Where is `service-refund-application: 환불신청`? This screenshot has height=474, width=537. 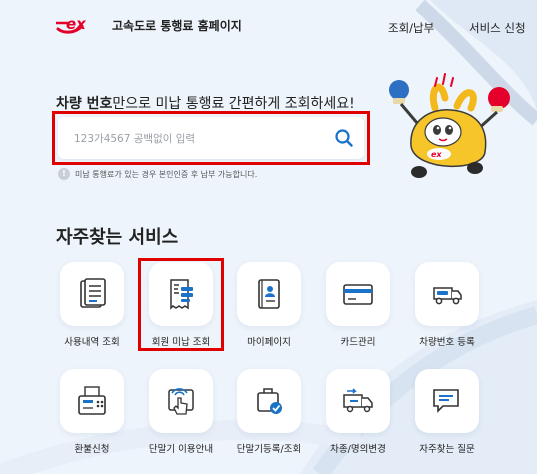
service-refund-application: 환불신청 is located at coordinates (92, 412).